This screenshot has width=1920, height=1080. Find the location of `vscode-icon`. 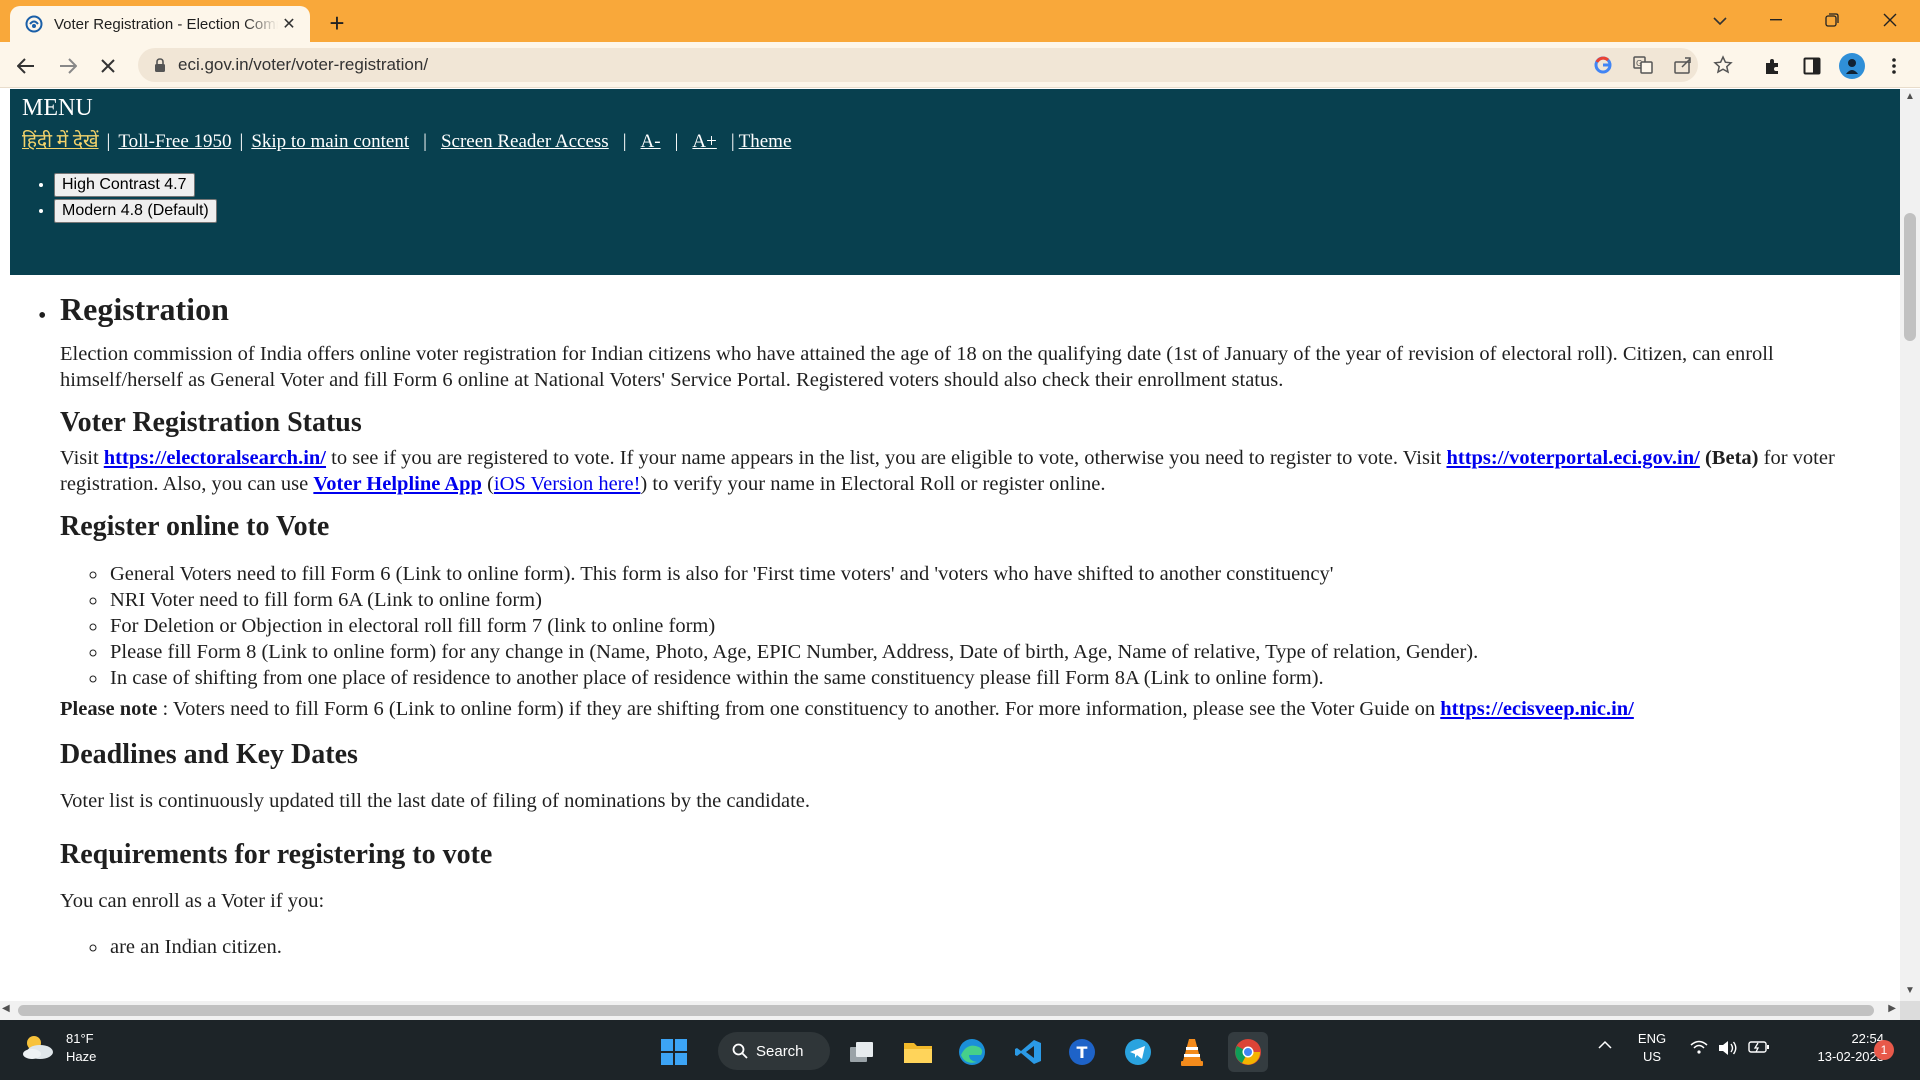

vscode-icon is located at coordinates (1028, 1052).